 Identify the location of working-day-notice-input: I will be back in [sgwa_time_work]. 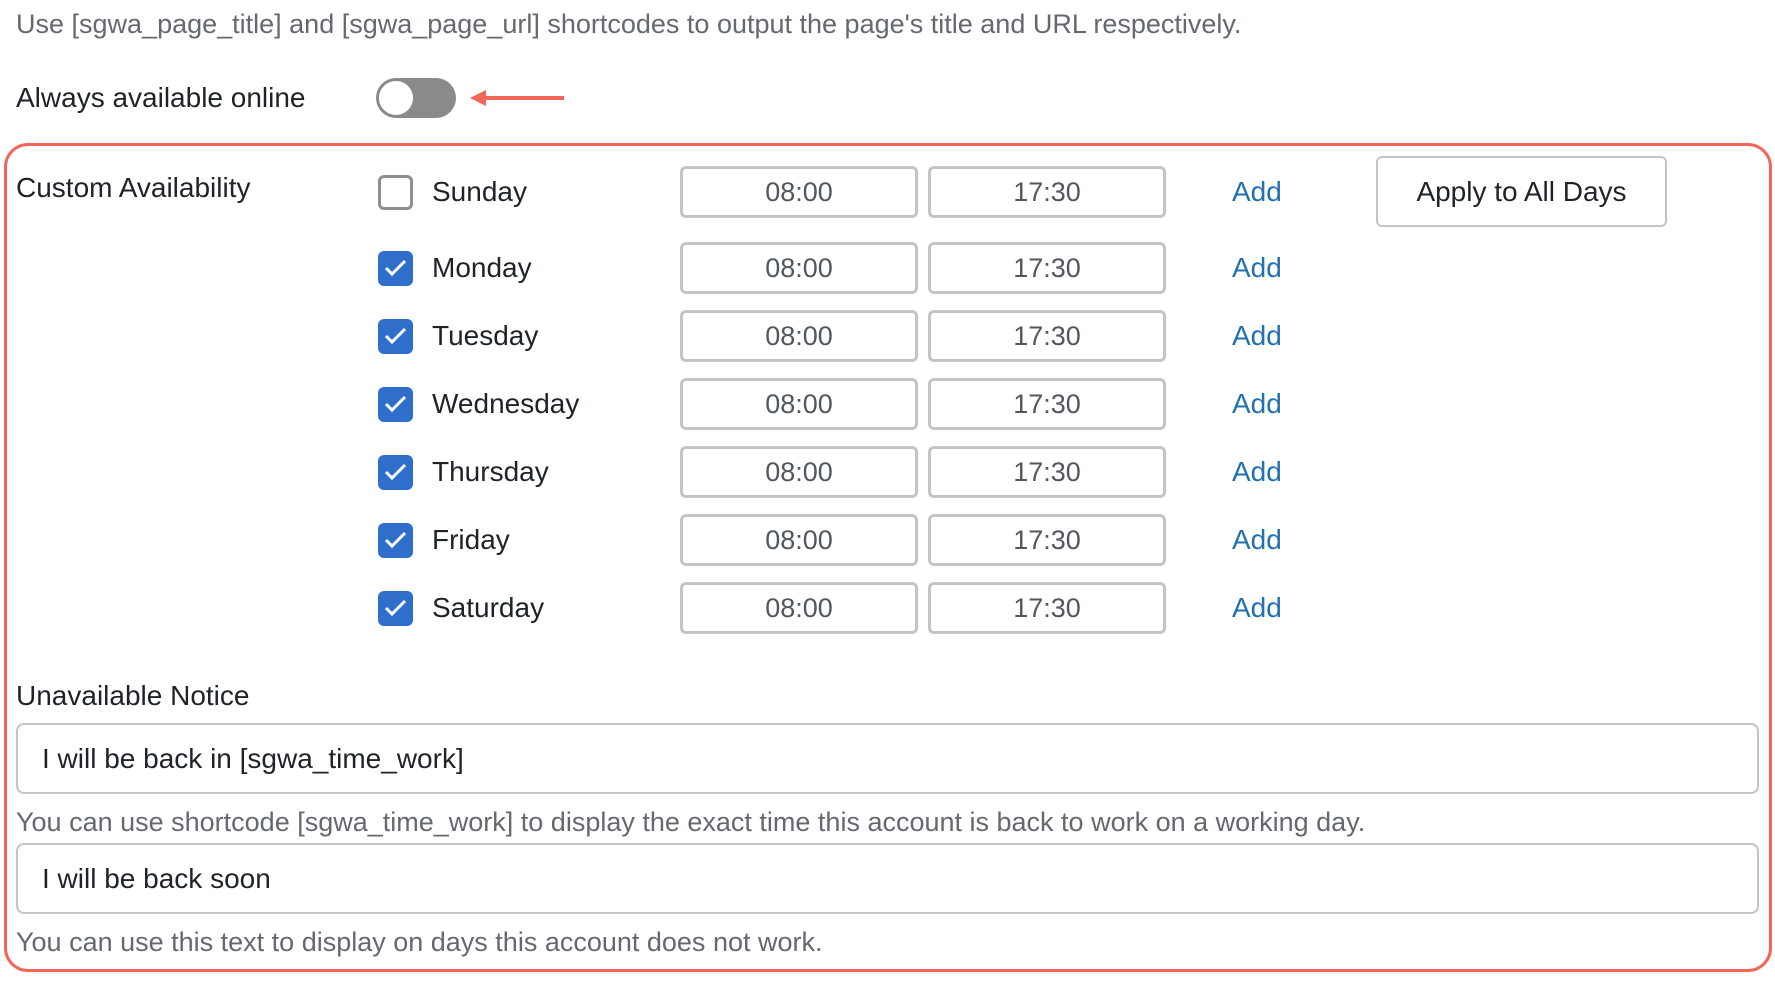
(887, 758).